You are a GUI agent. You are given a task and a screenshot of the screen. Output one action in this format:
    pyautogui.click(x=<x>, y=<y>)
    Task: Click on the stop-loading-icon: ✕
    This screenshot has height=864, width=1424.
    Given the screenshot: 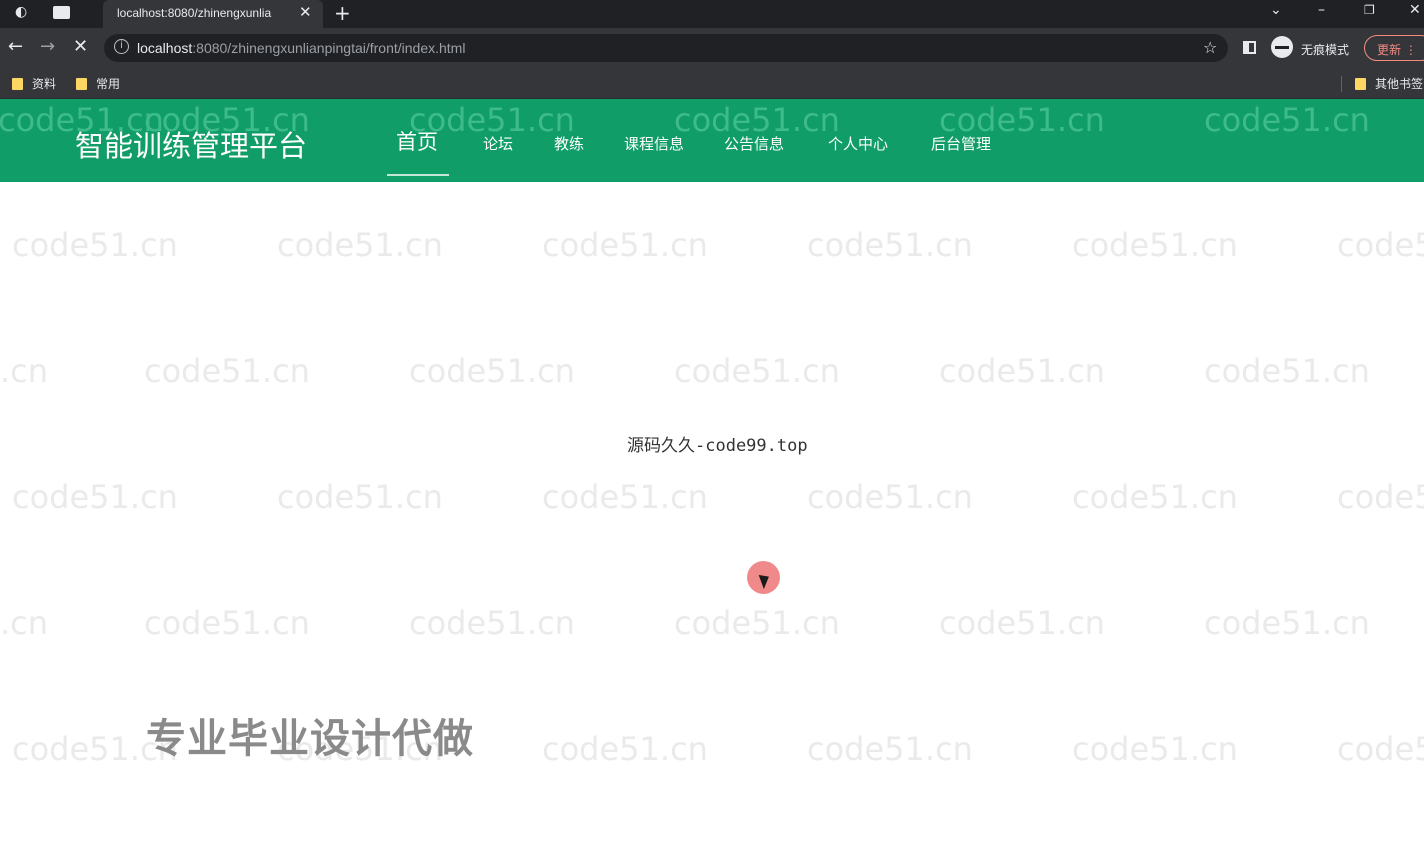 What is the action you would take?
    pyautogui.click(x=80, y=46)
    